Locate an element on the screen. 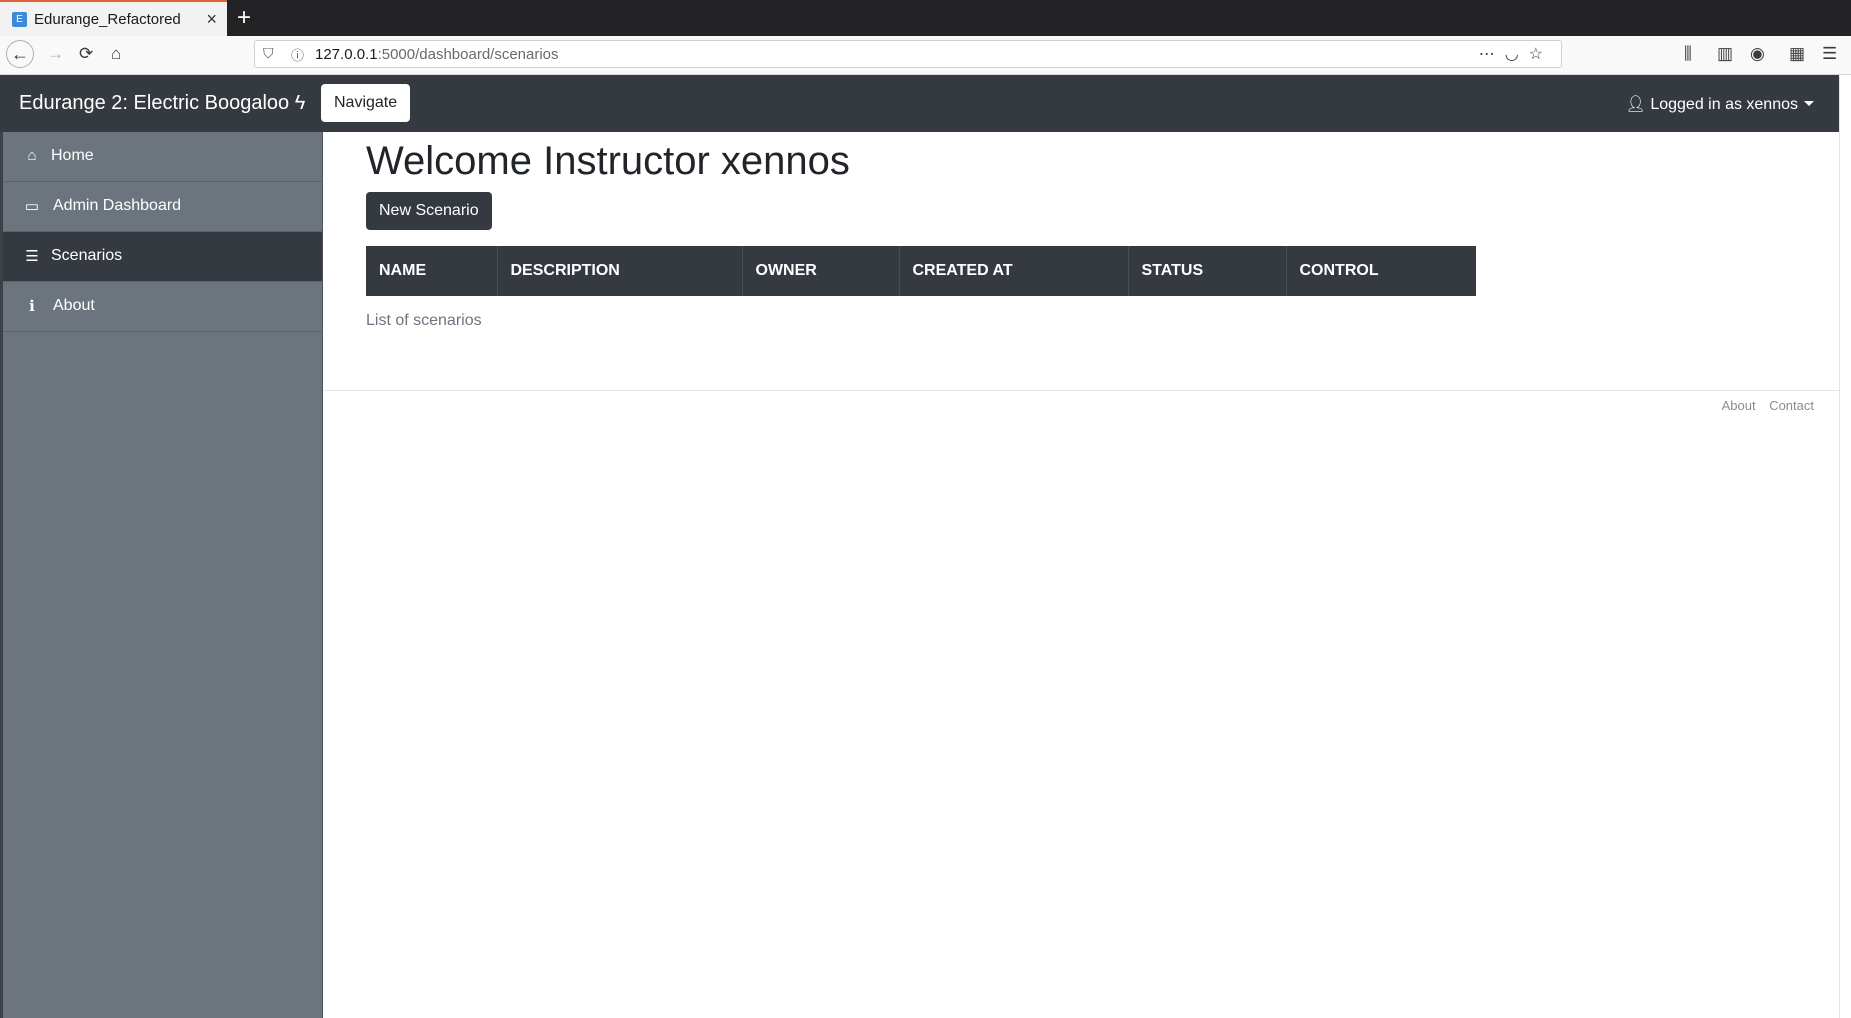  sidebar-item-label: About is located at coordinates (74, 305).